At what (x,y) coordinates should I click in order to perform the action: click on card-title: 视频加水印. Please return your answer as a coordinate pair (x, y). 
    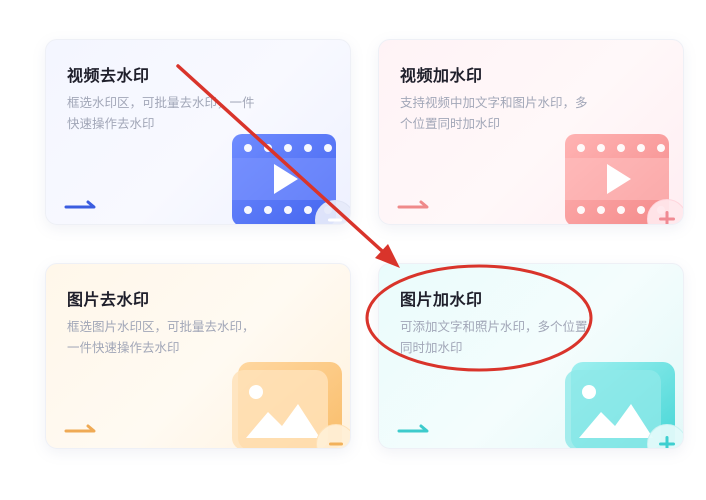
    Looking at the image, I should click on (441, 75).